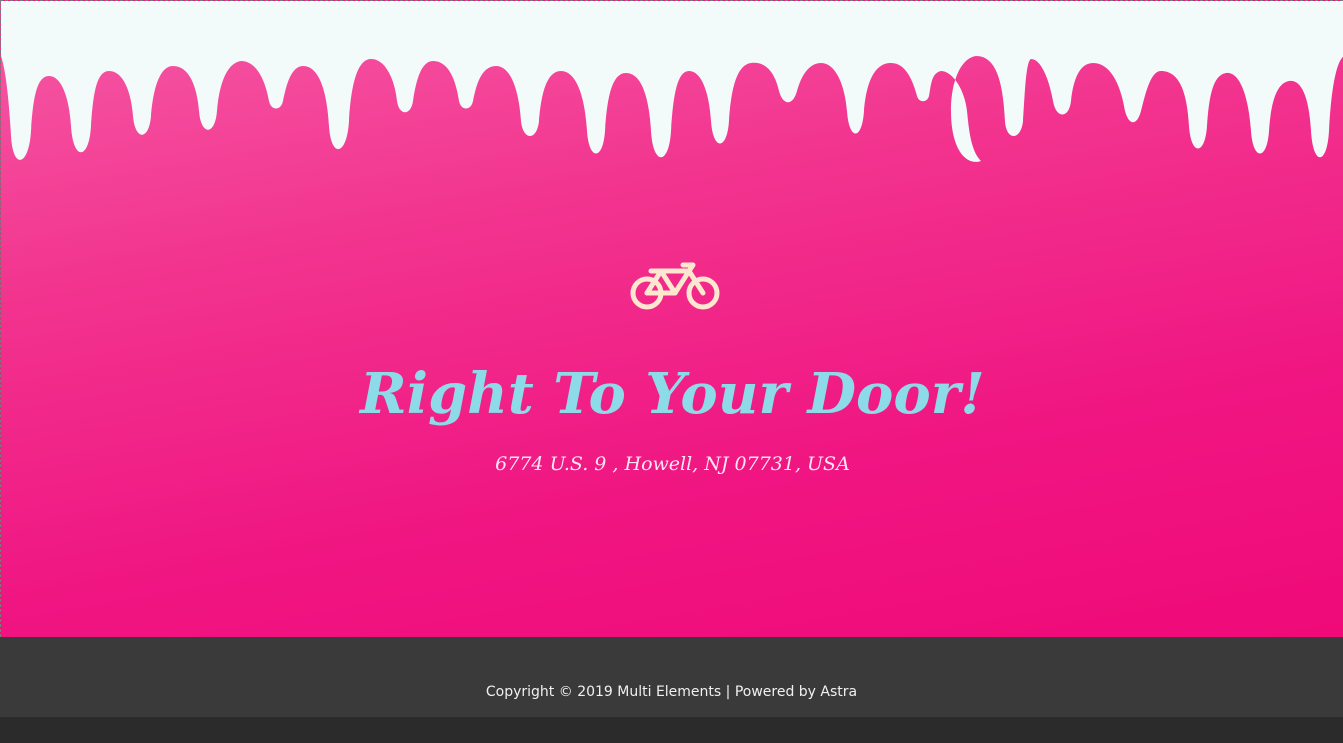  What do you see at coordinates (675, 286) in the screenshot?
I see `bicycle-icon` at bounding box center [675, 286].